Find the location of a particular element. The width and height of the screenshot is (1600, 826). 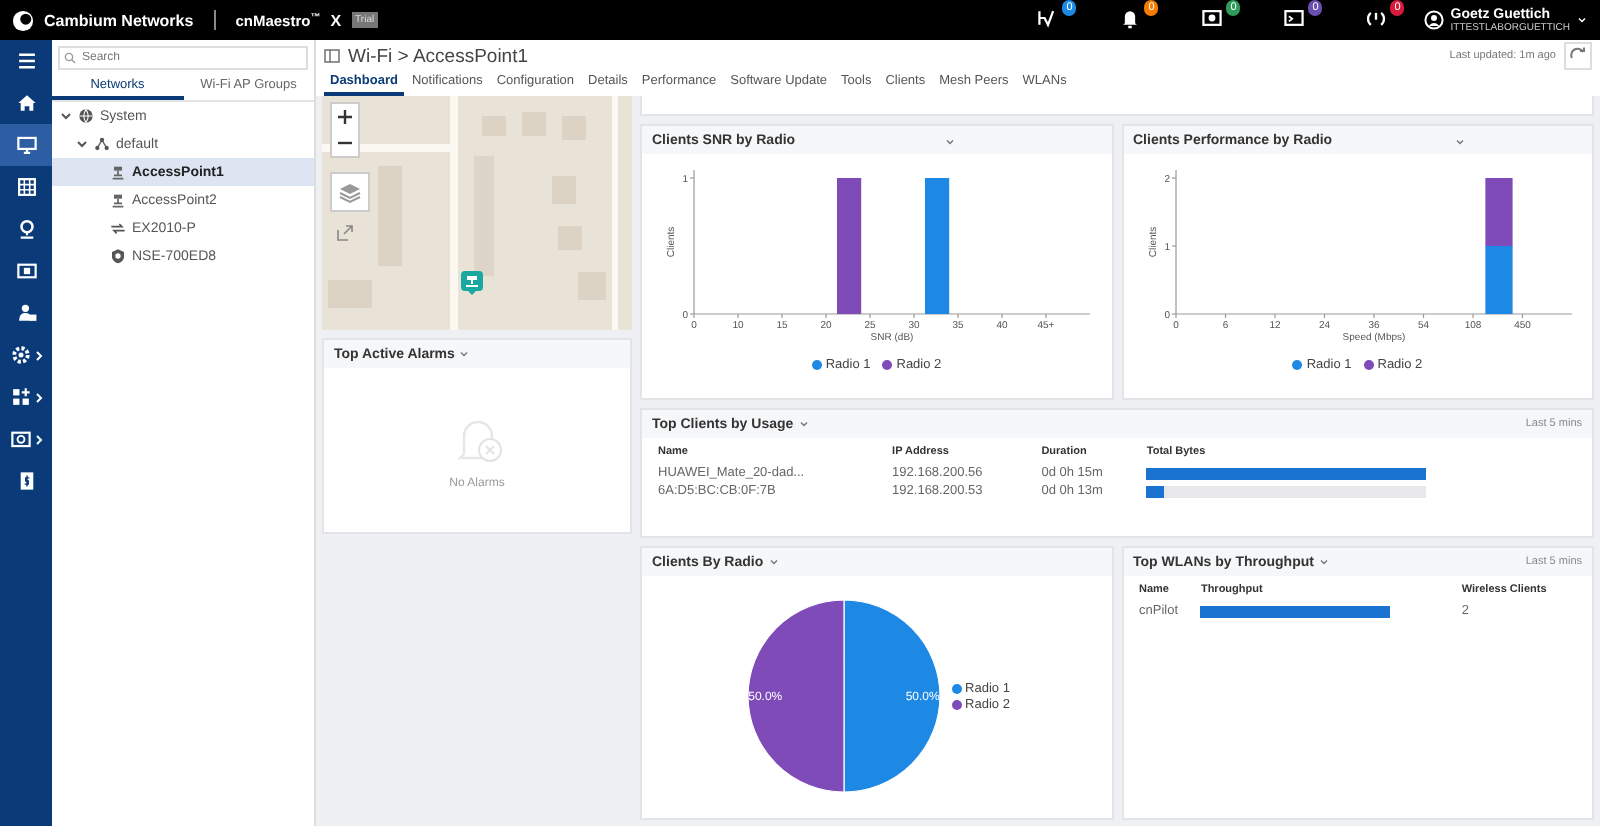

refresh-icon is located at coordinates (1578, 56).